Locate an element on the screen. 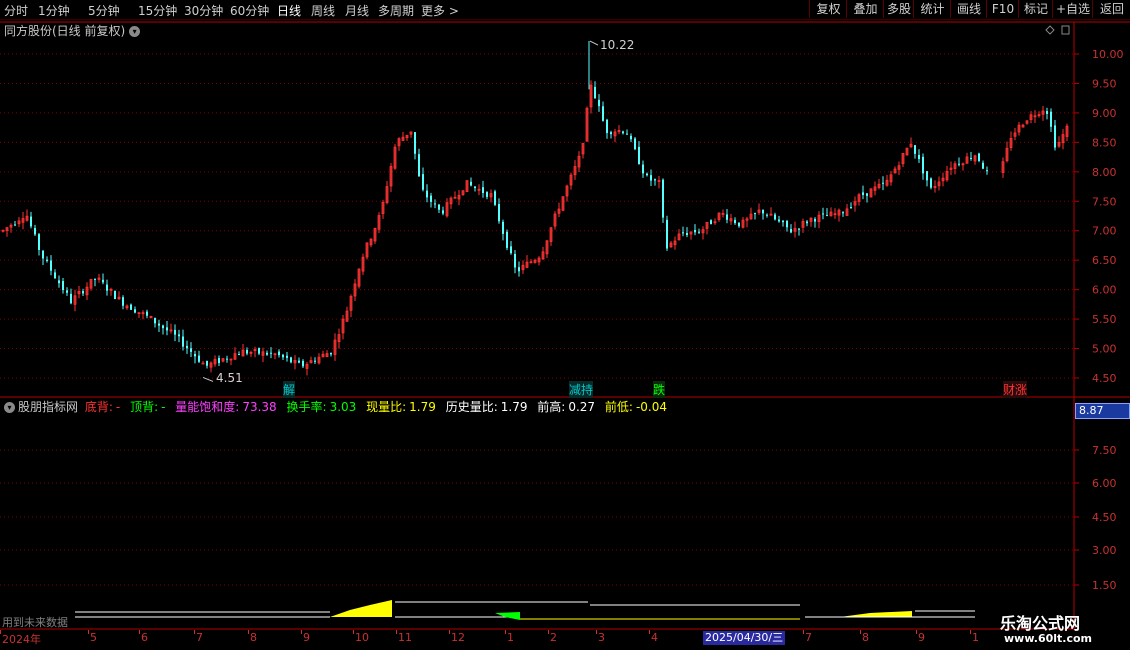 The height and width of the screenshot is (650, 1130). multi-stock-button: 多股 is located at coordinates (898, 9).